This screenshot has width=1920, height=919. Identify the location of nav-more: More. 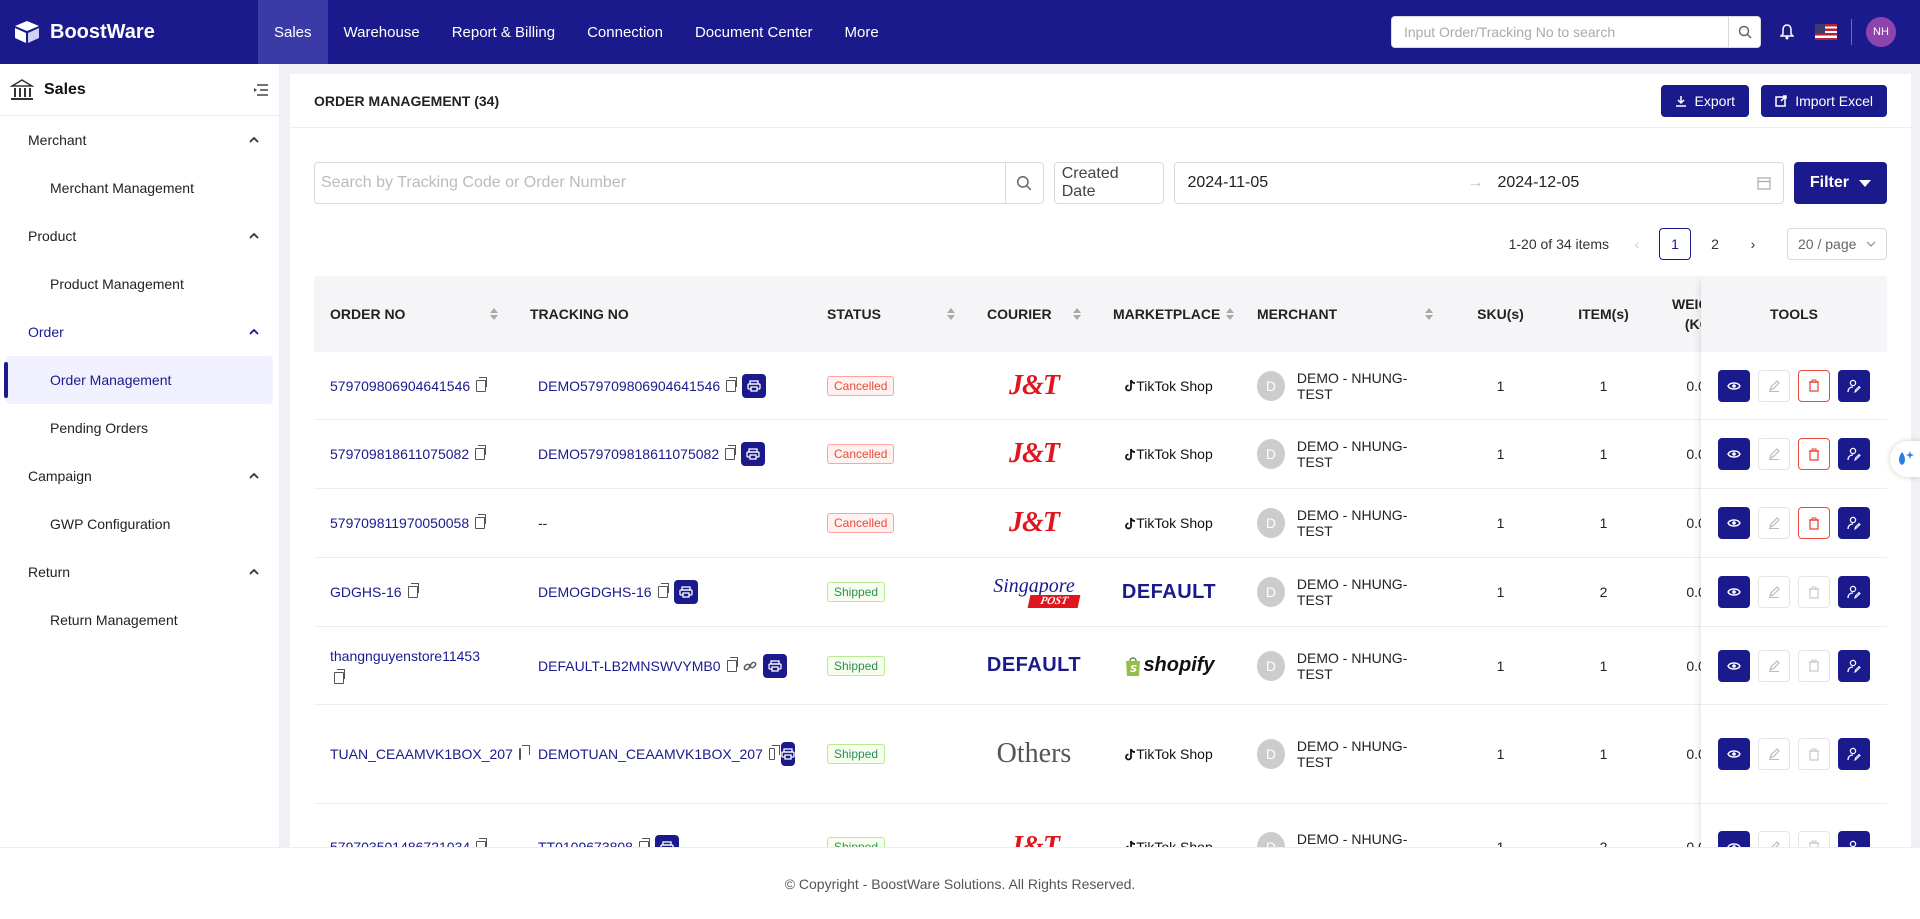
(862, 32).